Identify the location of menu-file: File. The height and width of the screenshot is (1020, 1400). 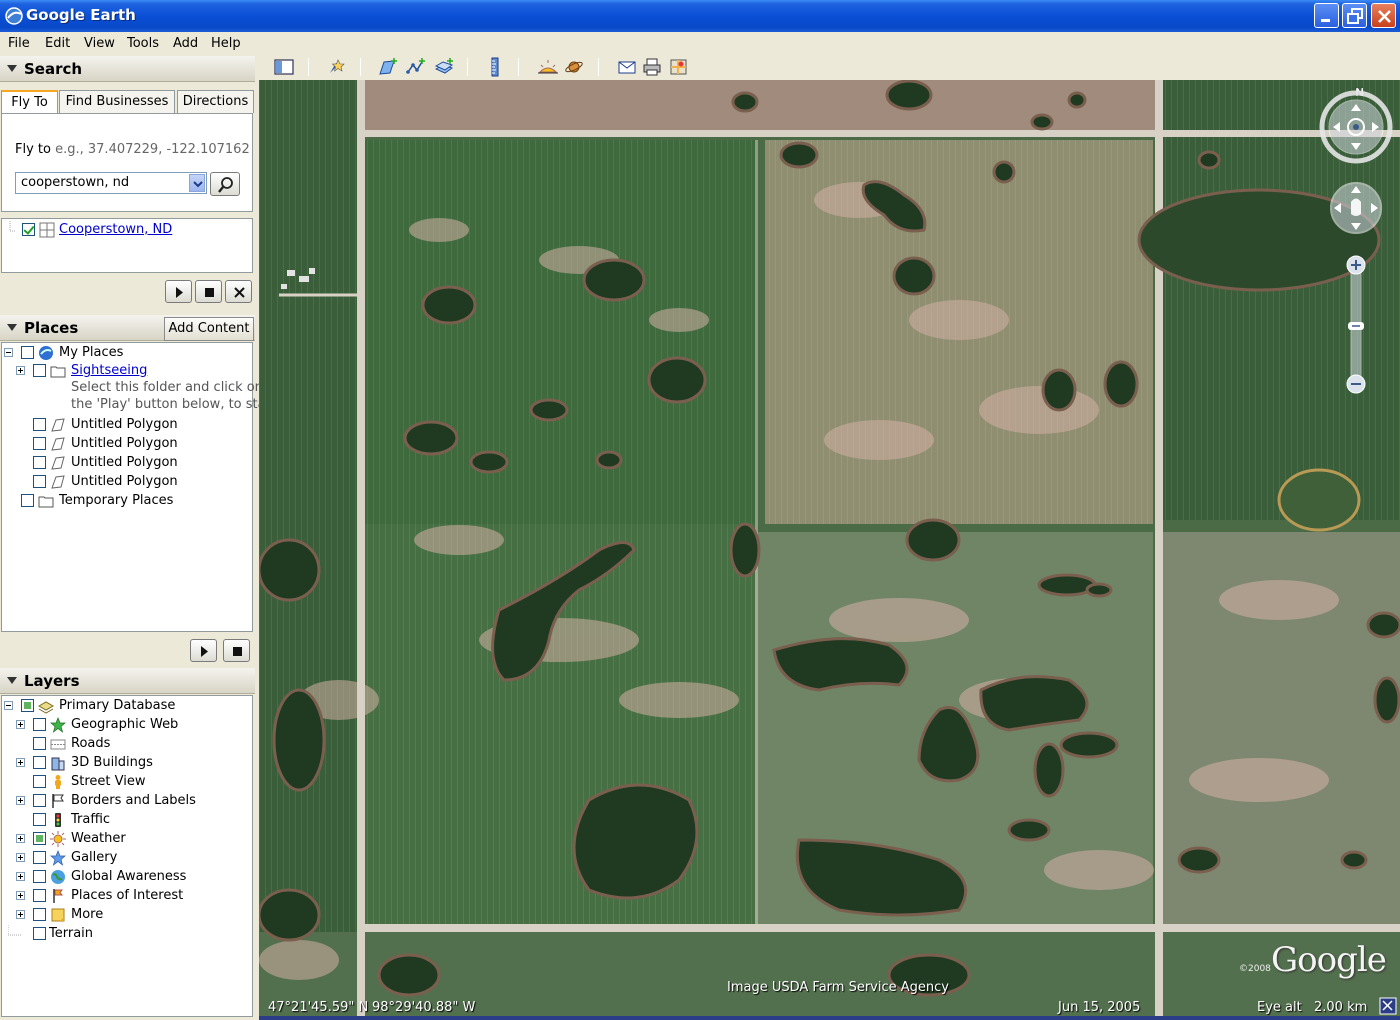
(19, 43).